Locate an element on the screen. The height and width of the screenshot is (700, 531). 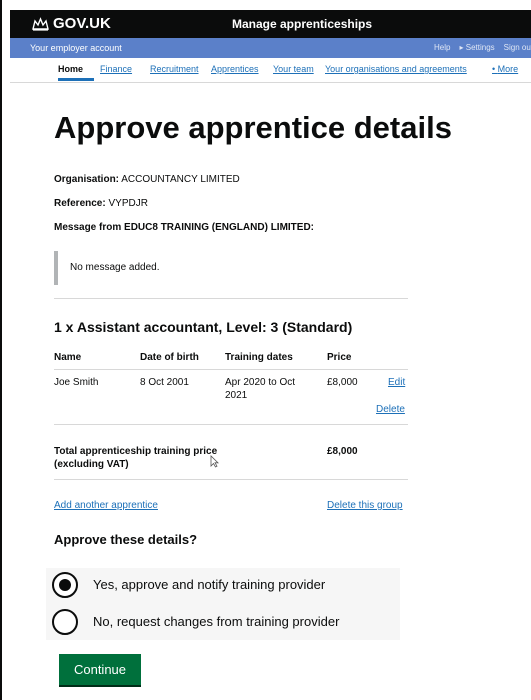
account-label: Your employer account is located at coordinates (76, 48).